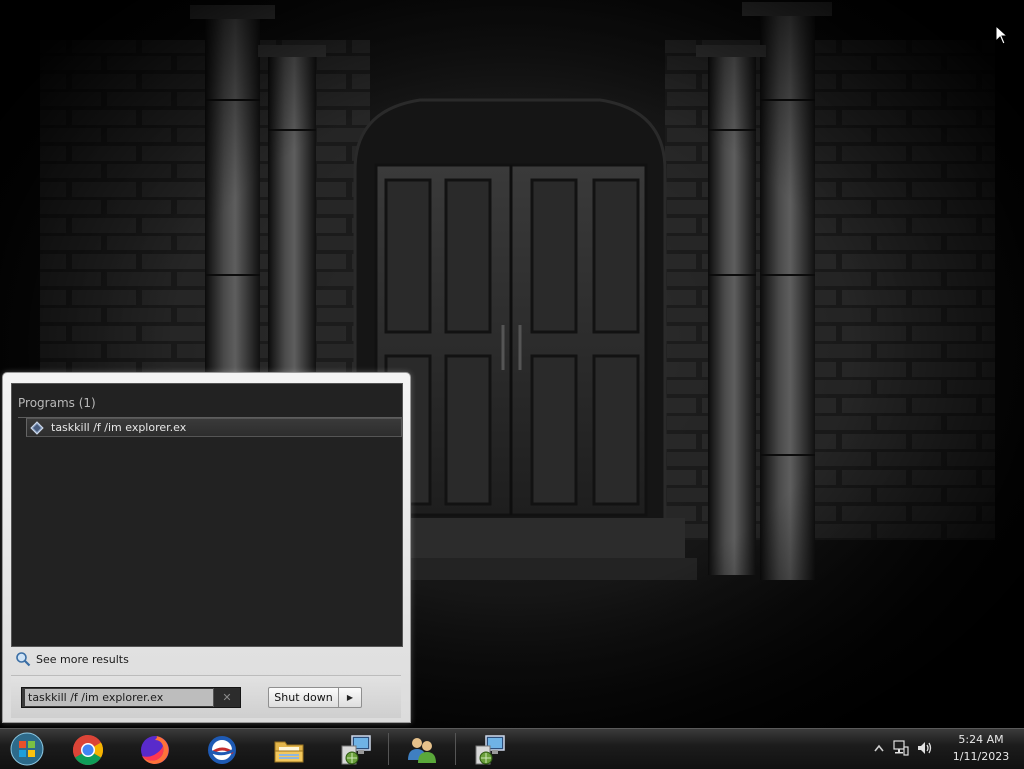 This screenshot has width=1024, height=769. I want to click on network-program-icon, so click(356, 750).